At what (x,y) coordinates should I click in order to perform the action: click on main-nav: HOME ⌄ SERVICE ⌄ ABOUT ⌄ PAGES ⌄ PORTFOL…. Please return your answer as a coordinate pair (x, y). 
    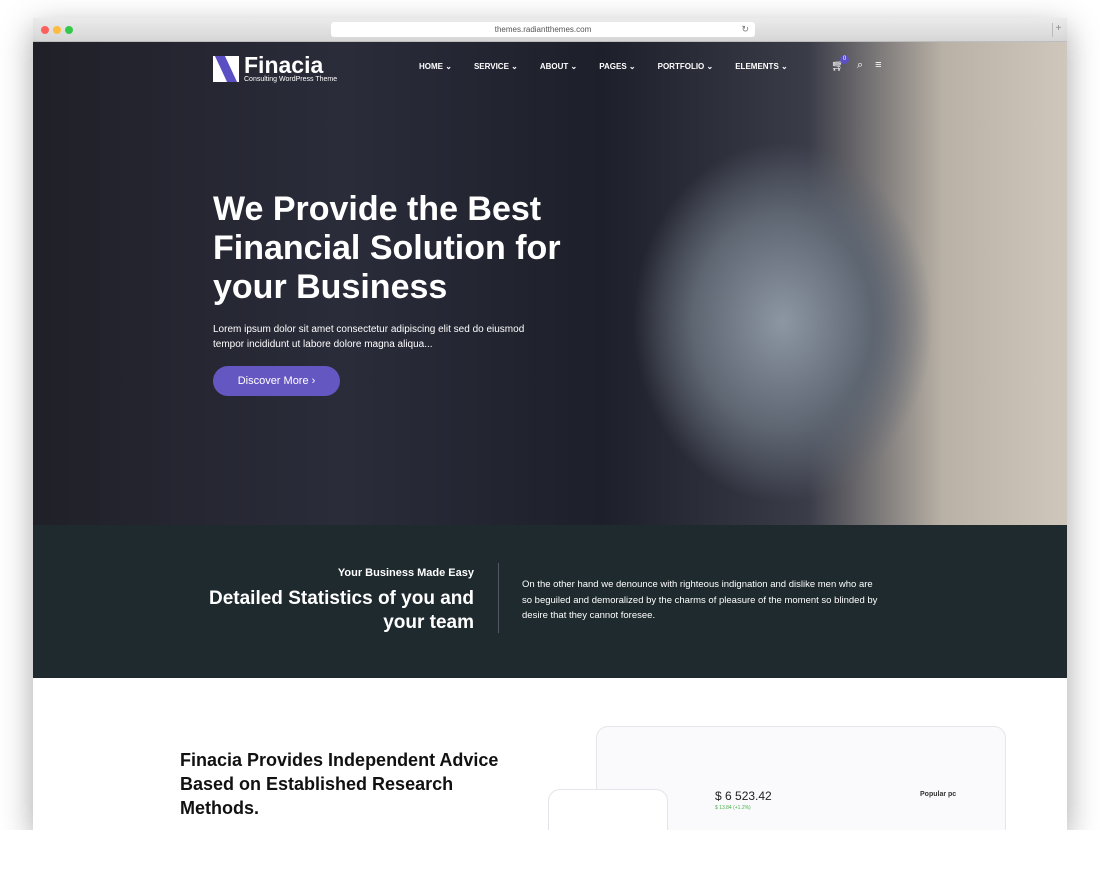
    Looking at the image, I should click on (614, 66).